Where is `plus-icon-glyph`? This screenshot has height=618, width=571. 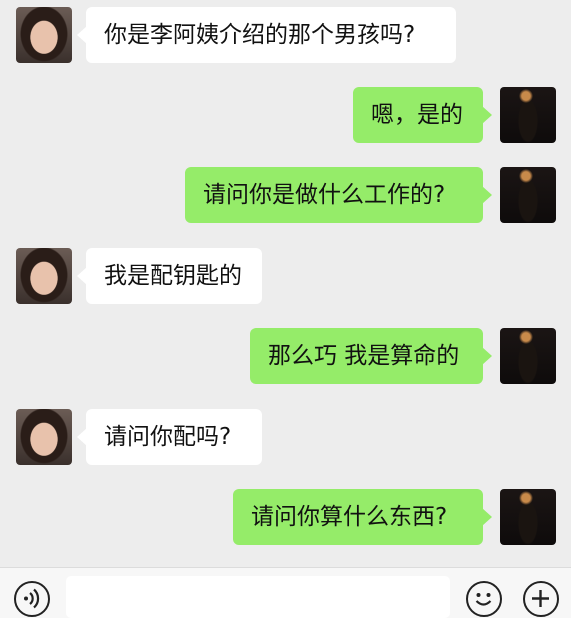
plus-icon-glyph is located at coordinates (540, 598).